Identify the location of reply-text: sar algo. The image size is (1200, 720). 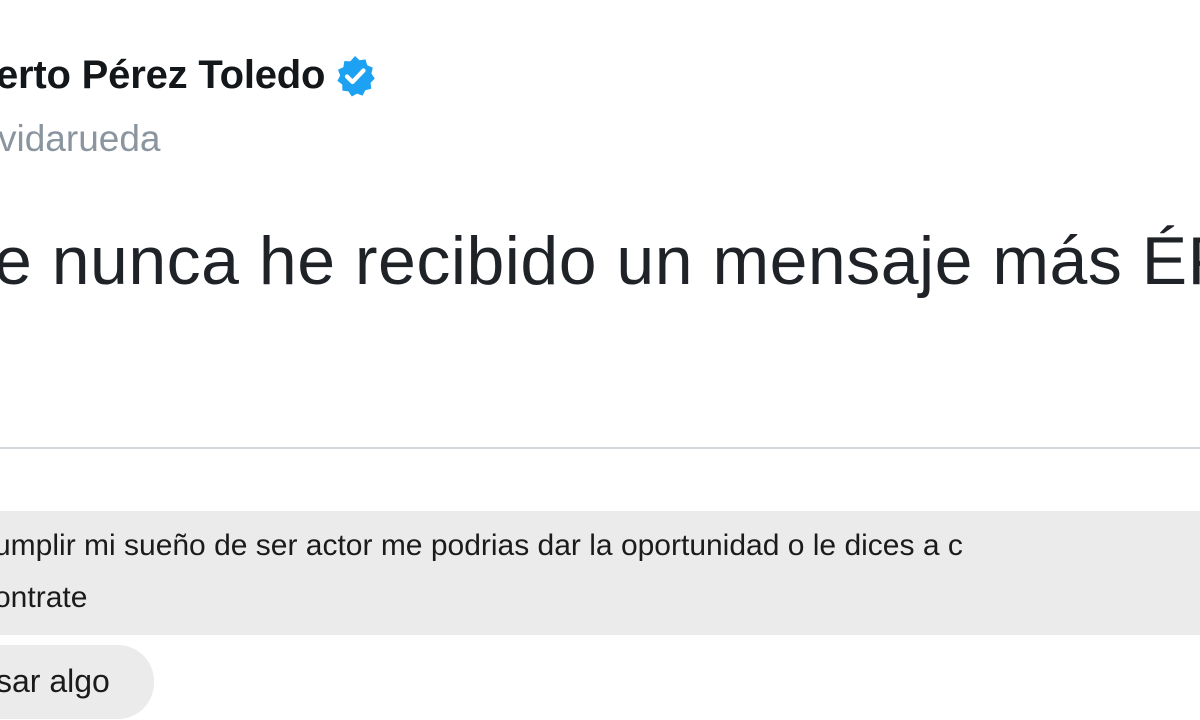
(55, 681).